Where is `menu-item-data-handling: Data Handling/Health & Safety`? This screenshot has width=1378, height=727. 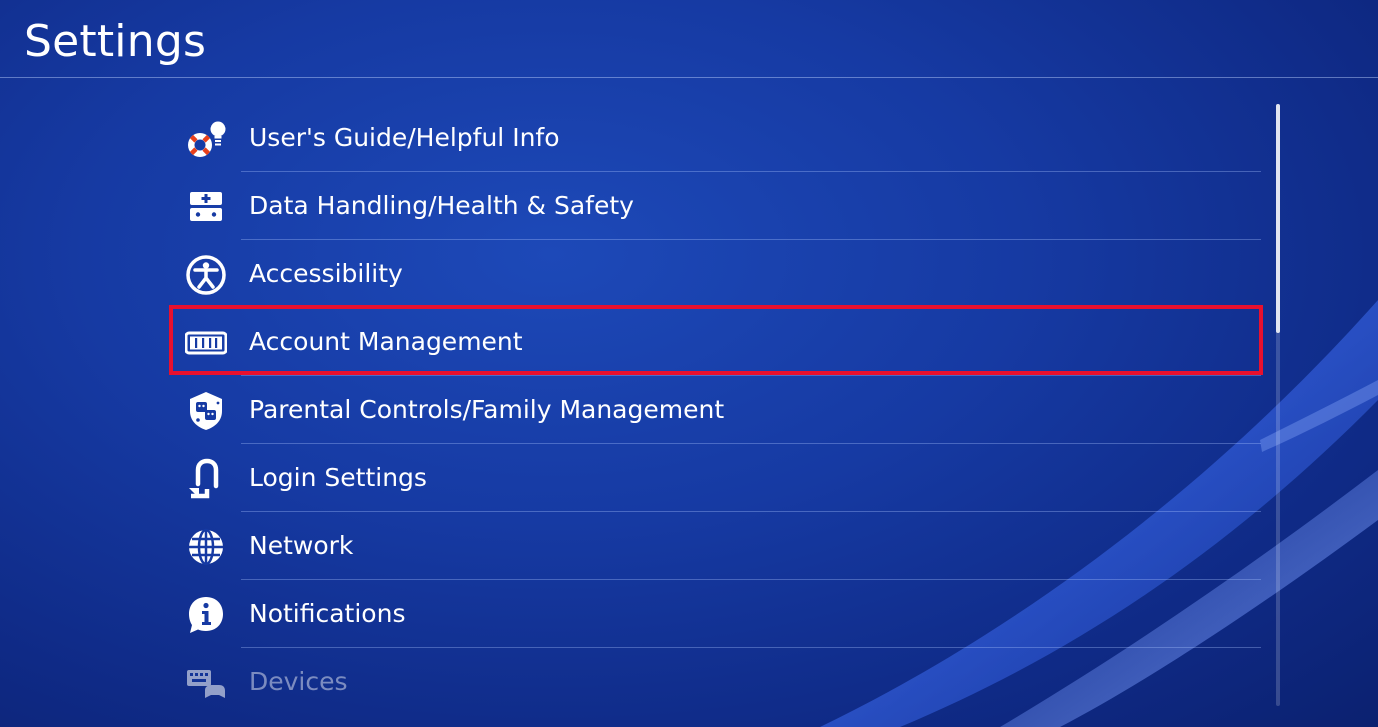 menu-item-data-handling: Data Handling/Health & Safety is located at coordinates (720, 206).